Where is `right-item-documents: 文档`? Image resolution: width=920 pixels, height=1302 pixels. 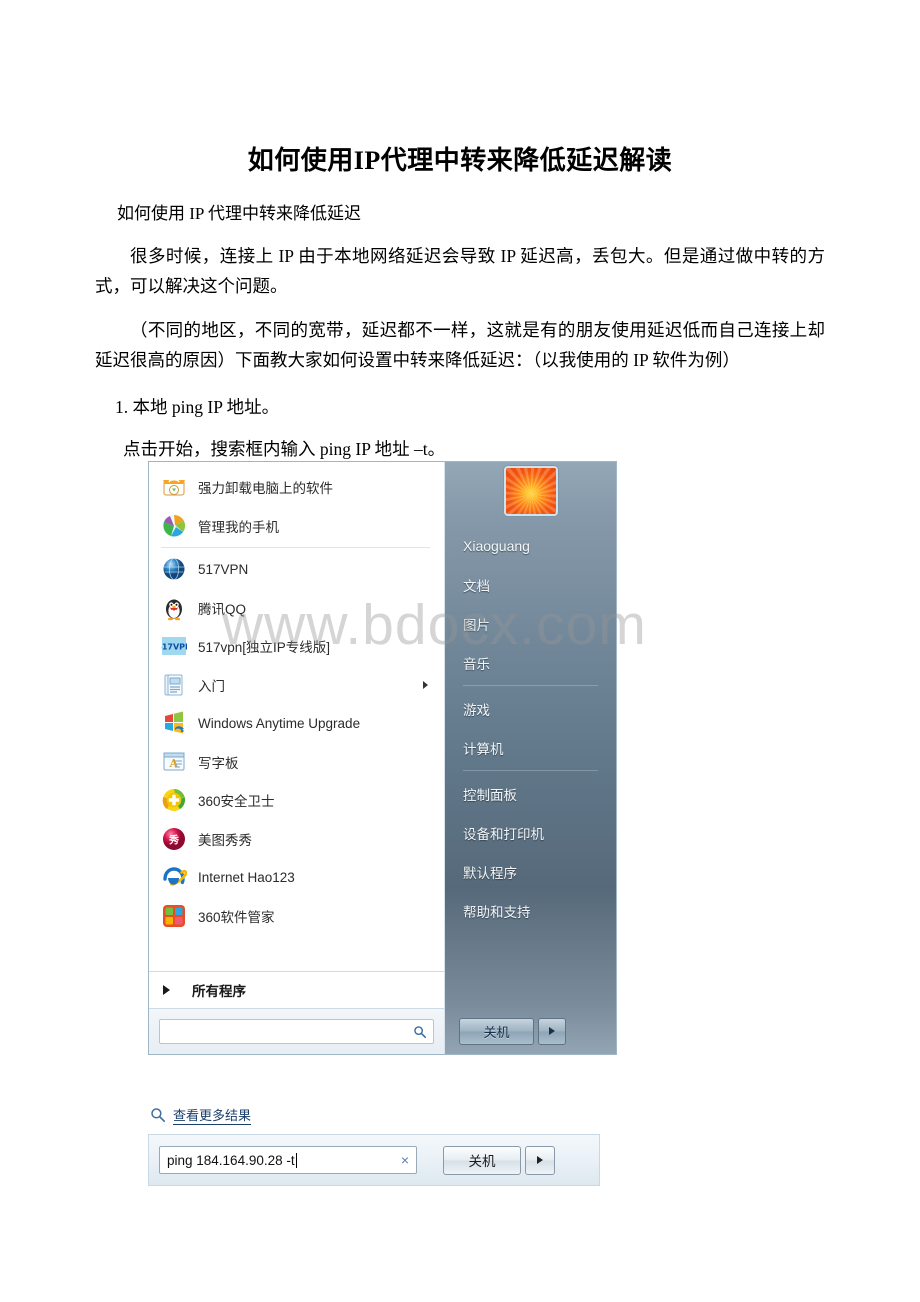 right-item-documents: 文档 is located at coordinates (539, 584).